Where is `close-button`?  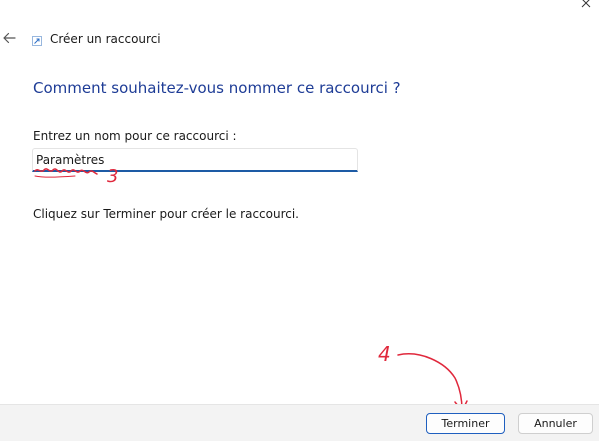 close-button is located at coordinates (586, 6).